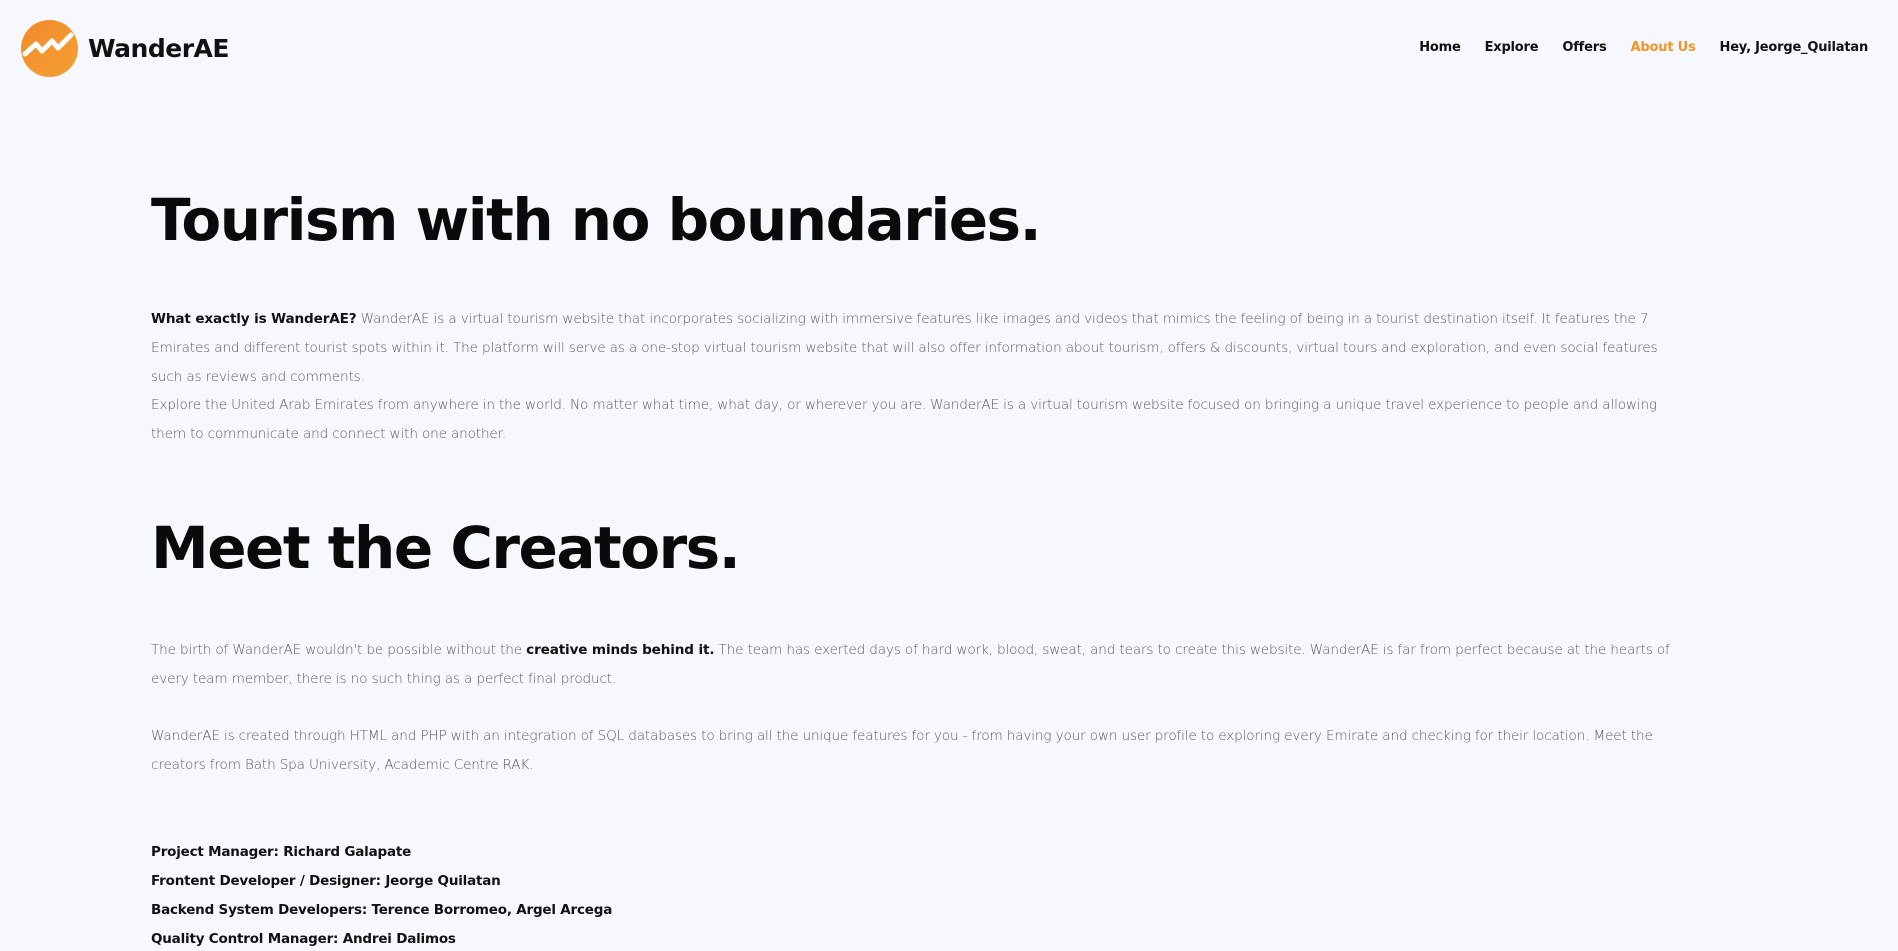 This screenshot has width=1898, height=951. What do you see at coordinates (1663, 47) in the screenshot?
I see `nav-about-us: About Us` at bounding box center [1663, 47].